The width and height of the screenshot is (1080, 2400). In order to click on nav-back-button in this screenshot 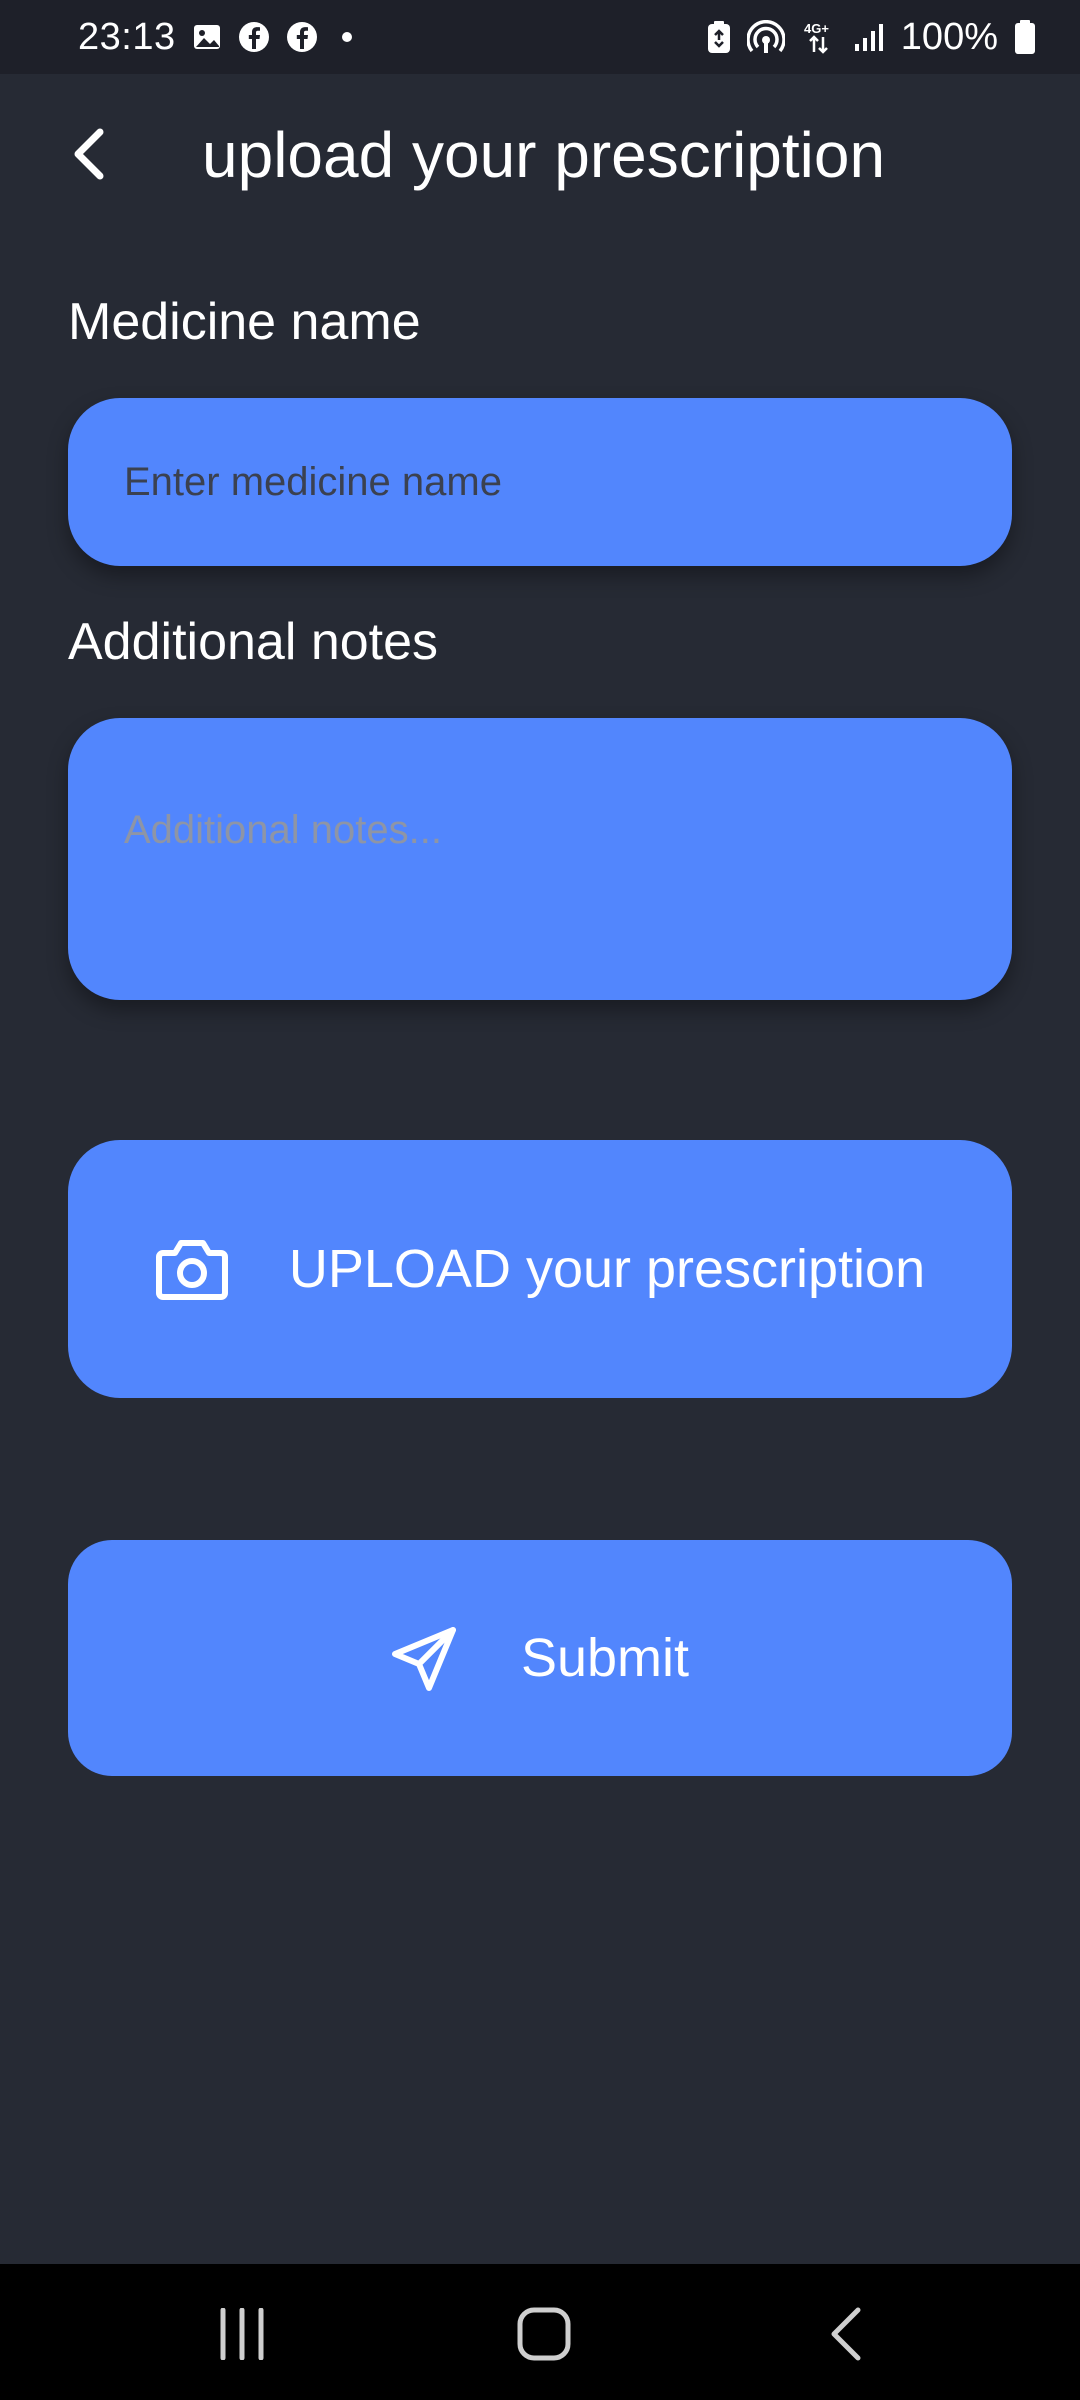, I will do `click(846, 2334)`.